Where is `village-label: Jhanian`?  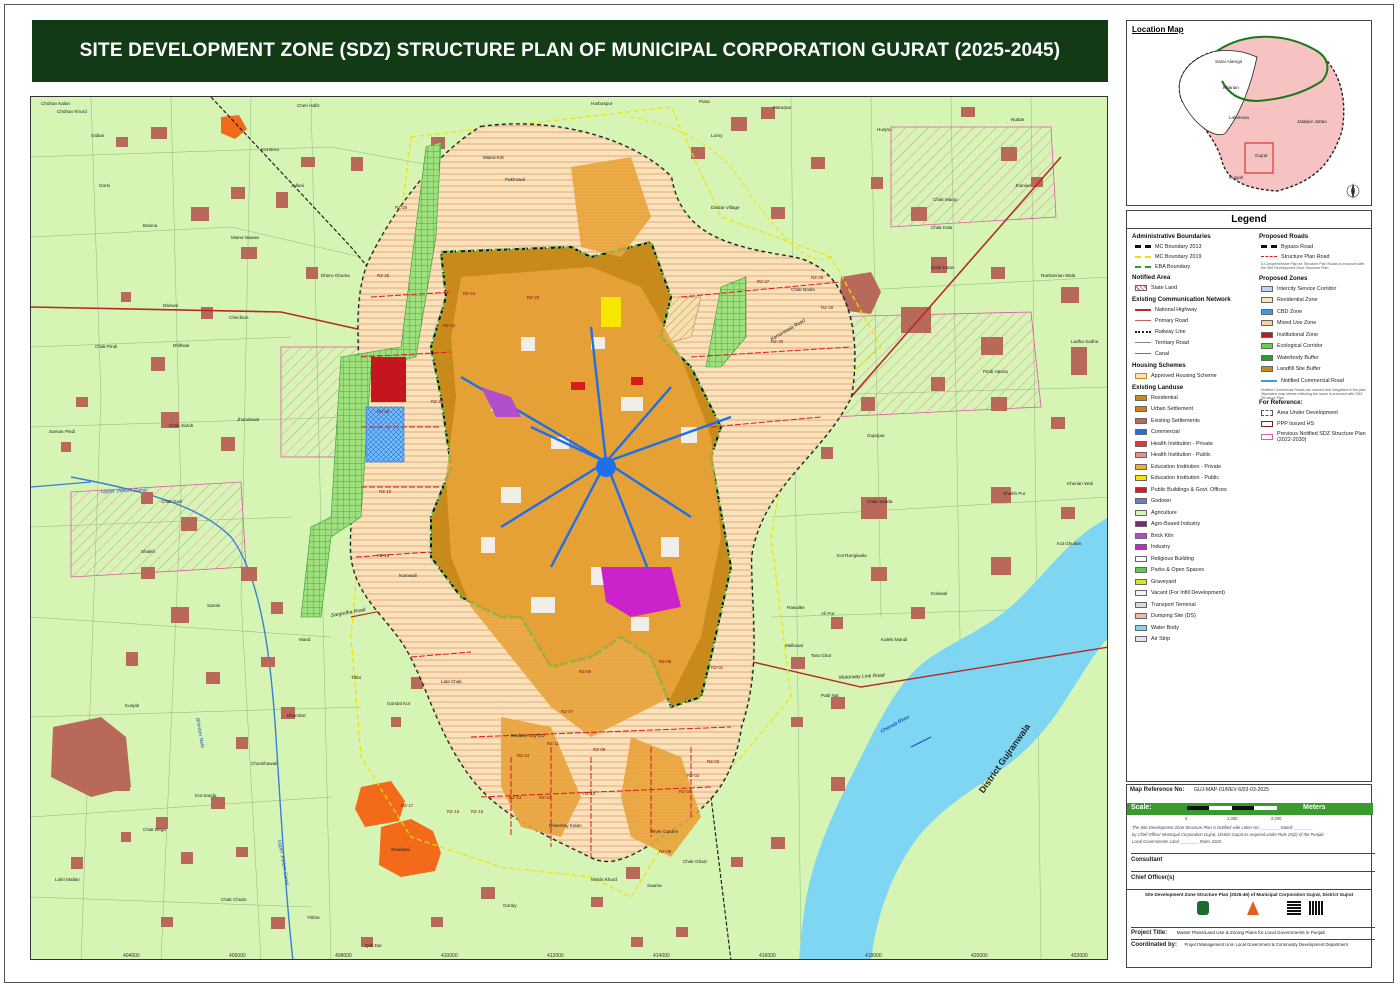
village-label: Jhanian is located at coordinates (1023, 185).